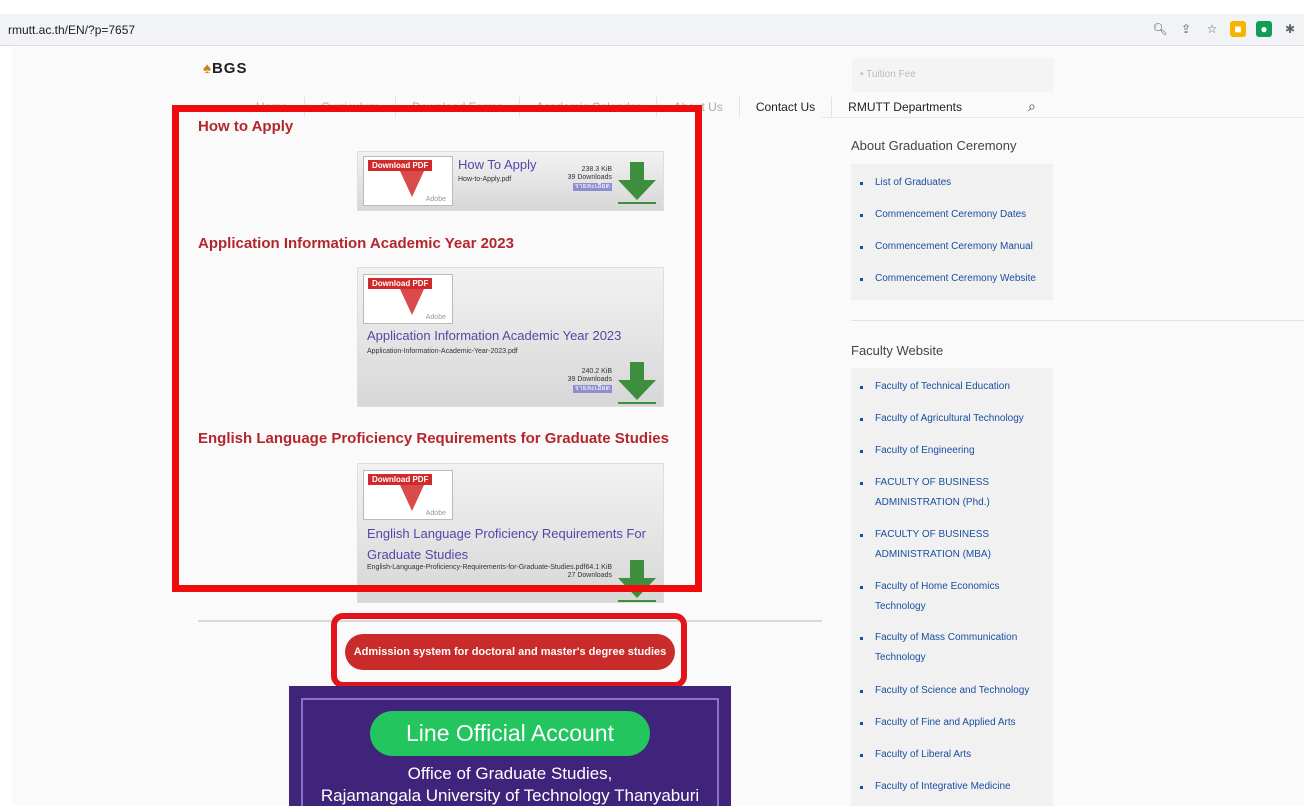 Image resolution: width=1304 pixels, height=806 pixels. Describe the element at coordinates (935, 787) in the screenshot. I see `sidebar-item-integrative-medicine: Faculty of Integrative Medicine` at that location.